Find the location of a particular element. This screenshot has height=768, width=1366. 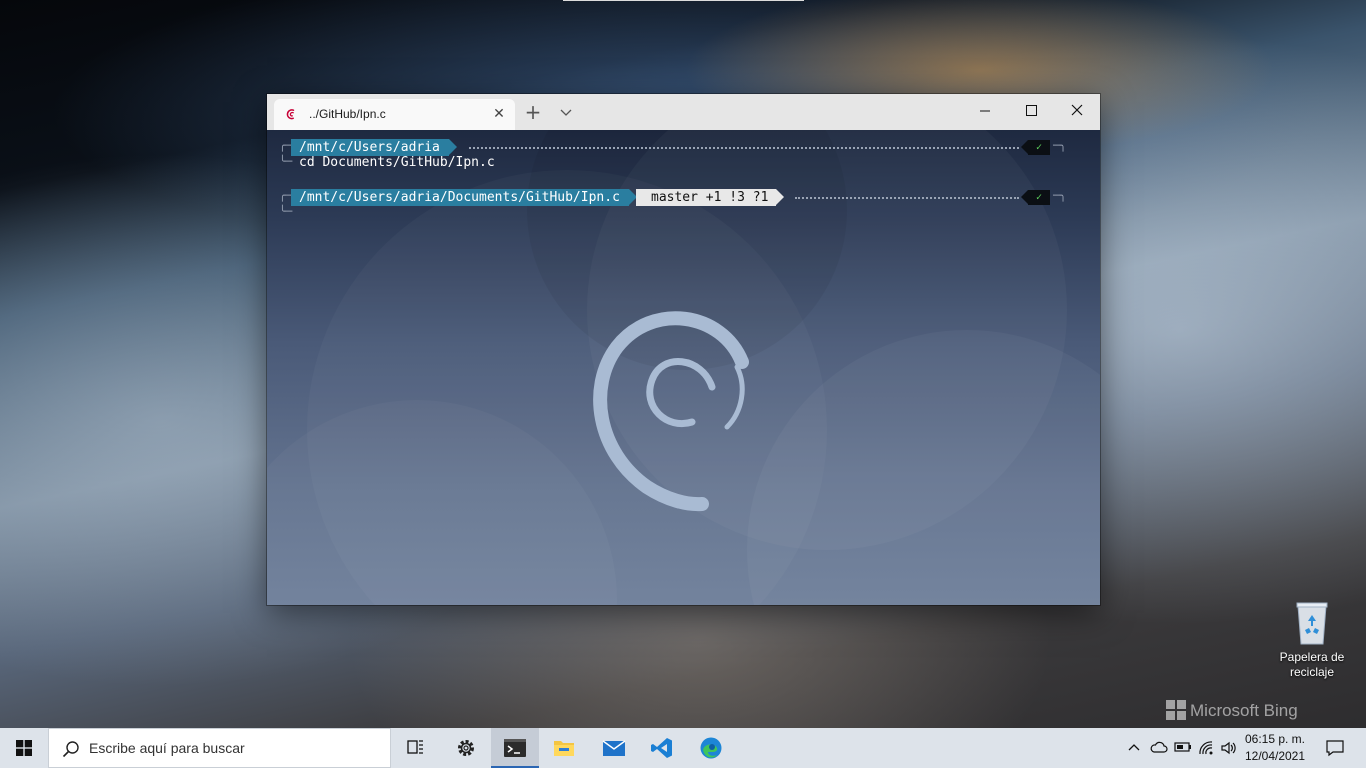

path-segment: /mnt/c/Users/adria is located at coordinates (374, 147).